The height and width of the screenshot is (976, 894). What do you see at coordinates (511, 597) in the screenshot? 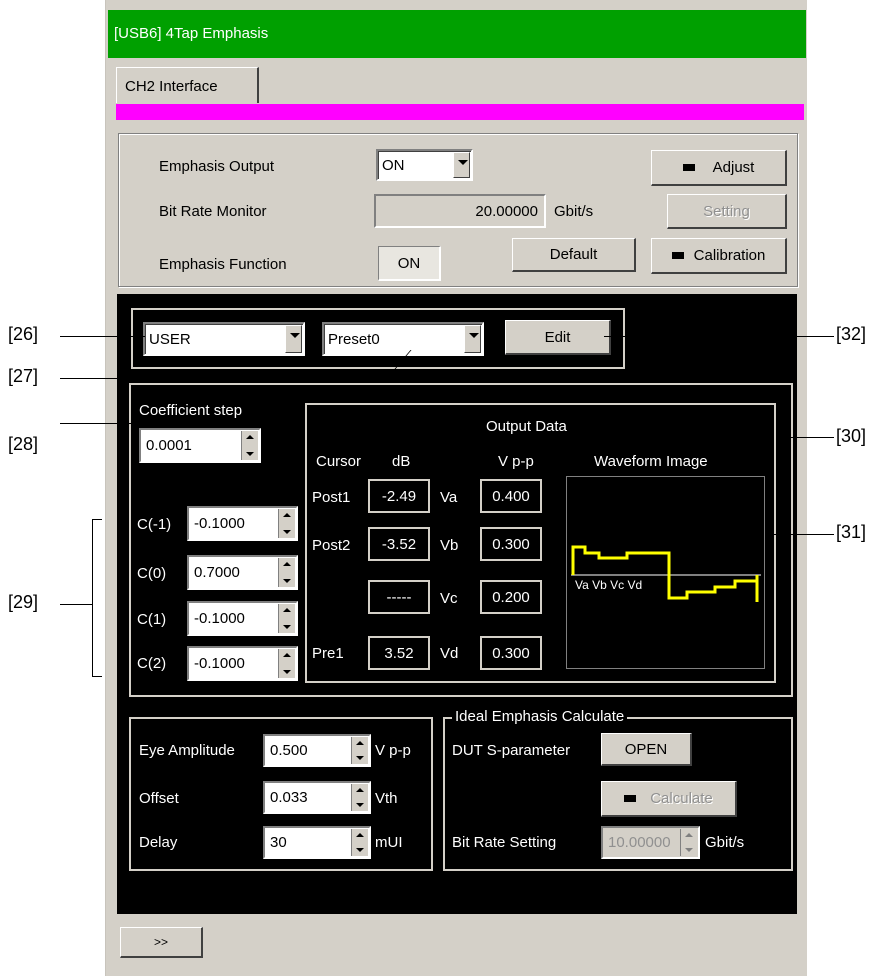
I see `vpp-value: 0.200` at bounding box center [511, 597].